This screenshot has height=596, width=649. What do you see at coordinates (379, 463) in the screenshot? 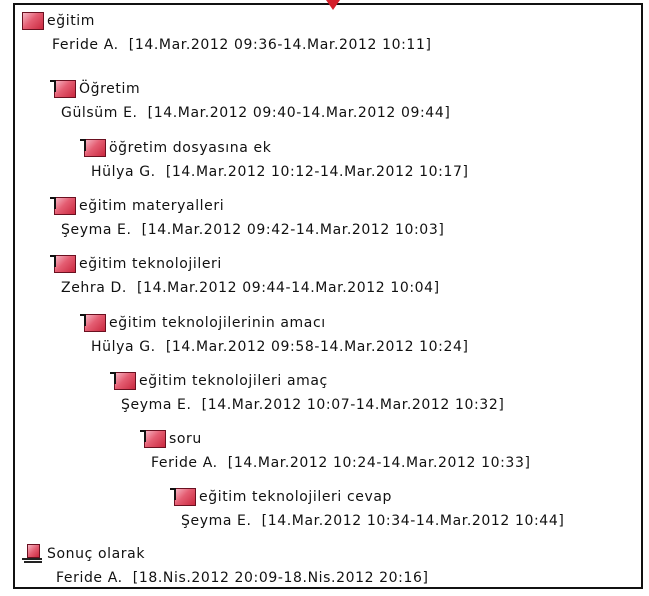
I see `post-timespan: [14.Mar.2012 10:24-14.Mar.2012 10:33]` at bounding box center [379, 463].